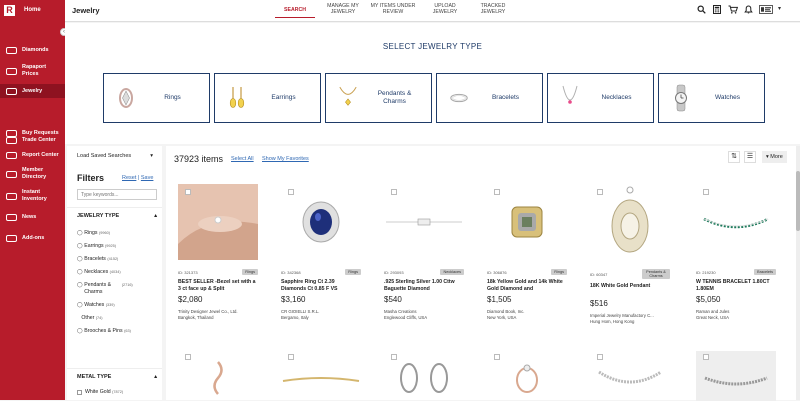 The image size is (800, 401). Describe the element at coordinates (100, 392) in the screenshot. I see `filter-option-white-gold: White Gold (7872)` at that location.